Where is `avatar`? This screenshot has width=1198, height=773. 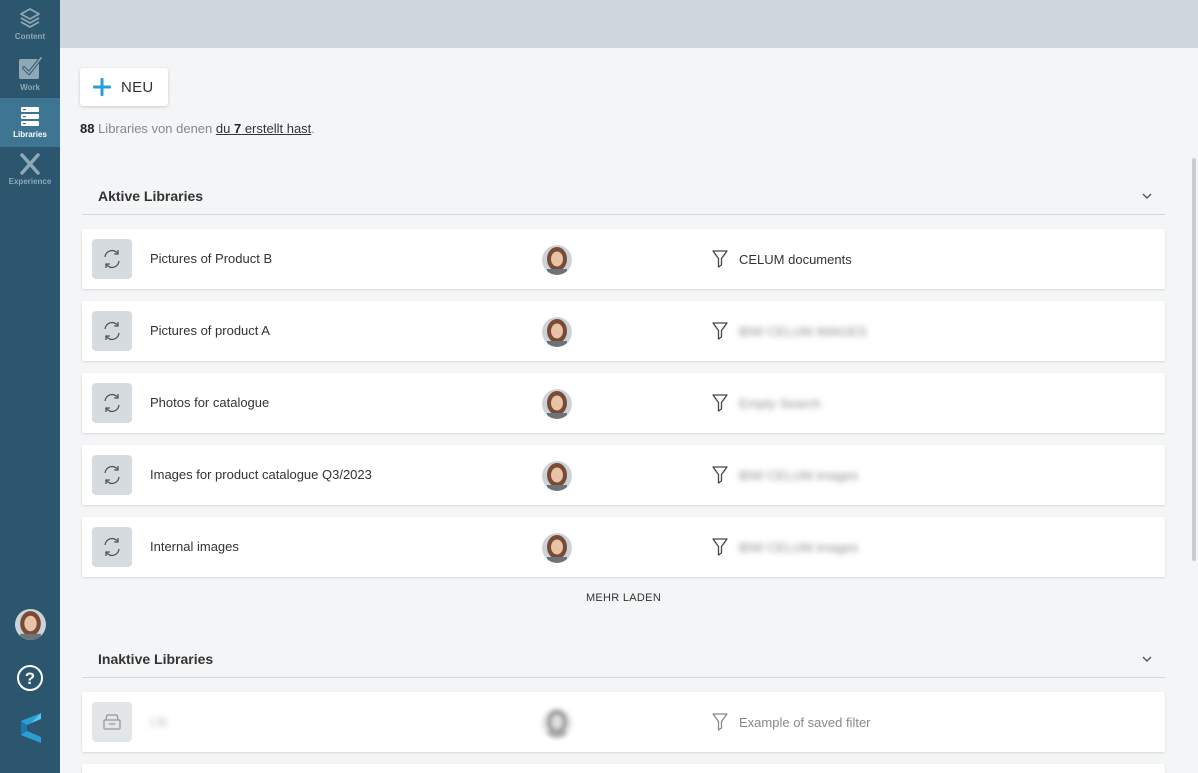
avatar is located at coordinates (30, 624).